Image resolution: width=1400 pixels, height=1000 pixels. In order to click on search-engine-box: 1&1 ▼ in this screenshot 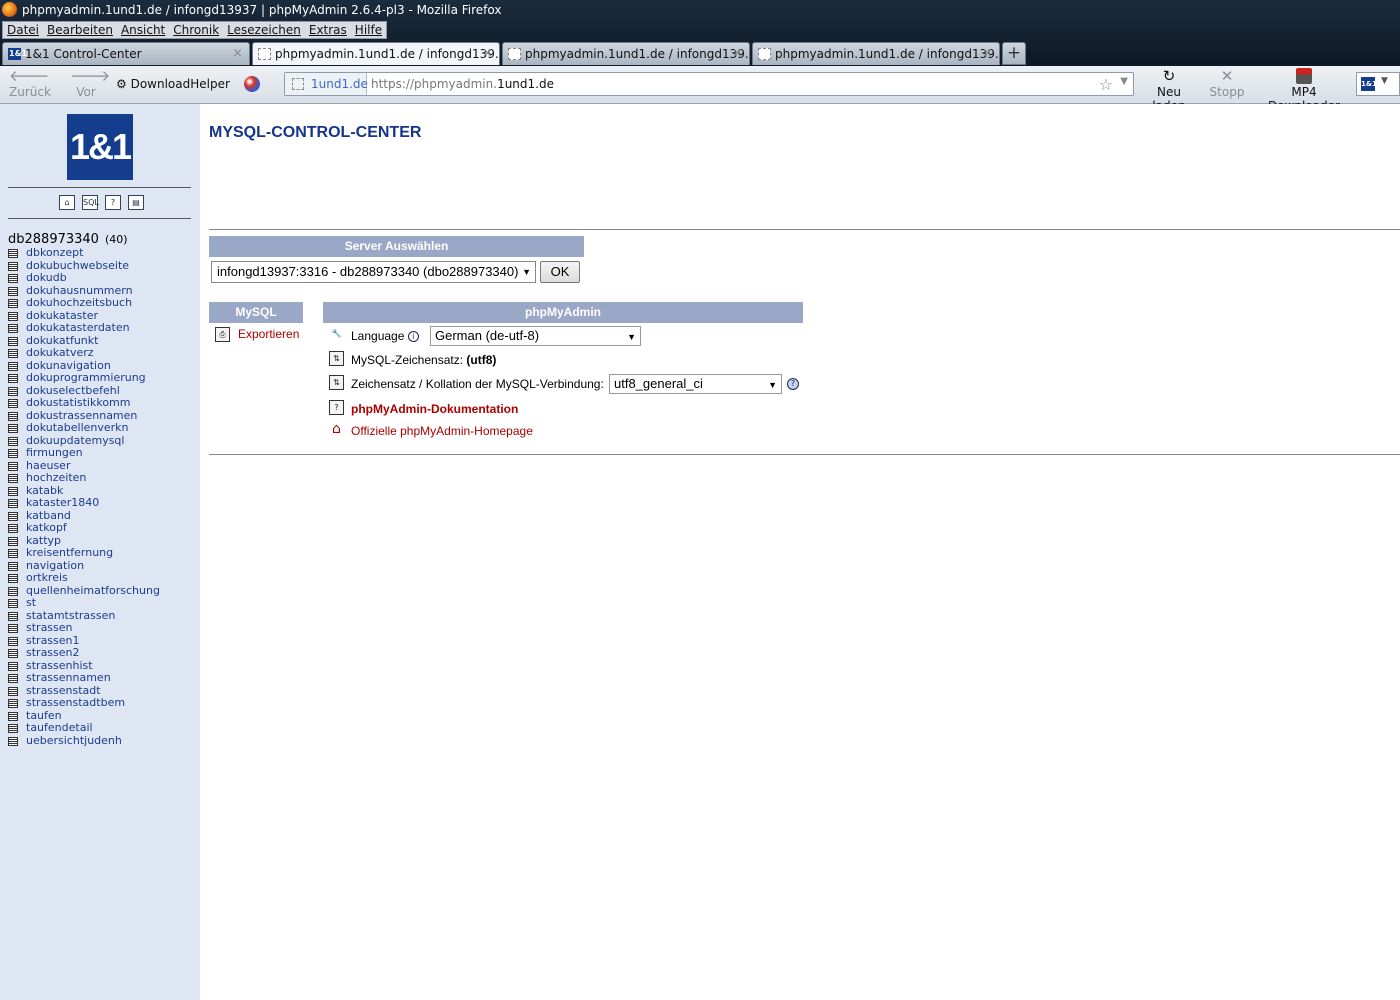, I will do `click(1378, 84)`.